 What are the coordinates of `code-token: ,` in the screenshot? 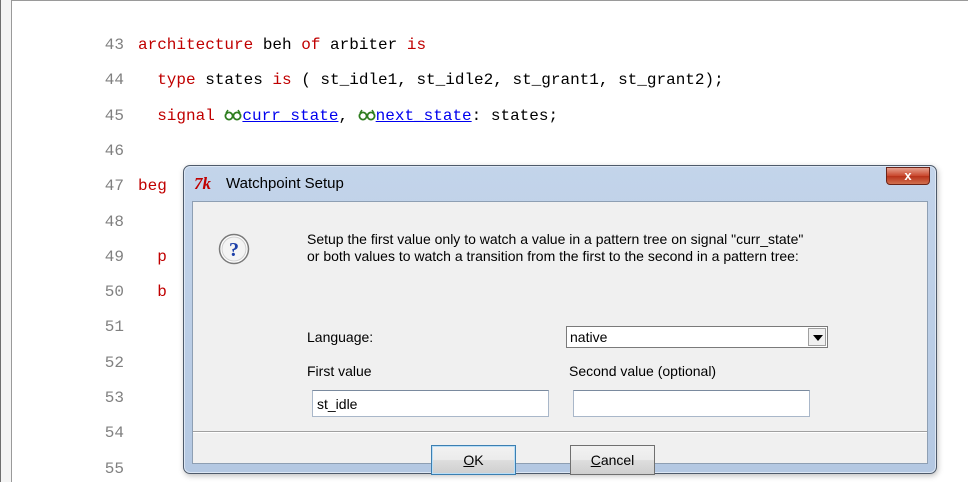 It's located at (348, 115).